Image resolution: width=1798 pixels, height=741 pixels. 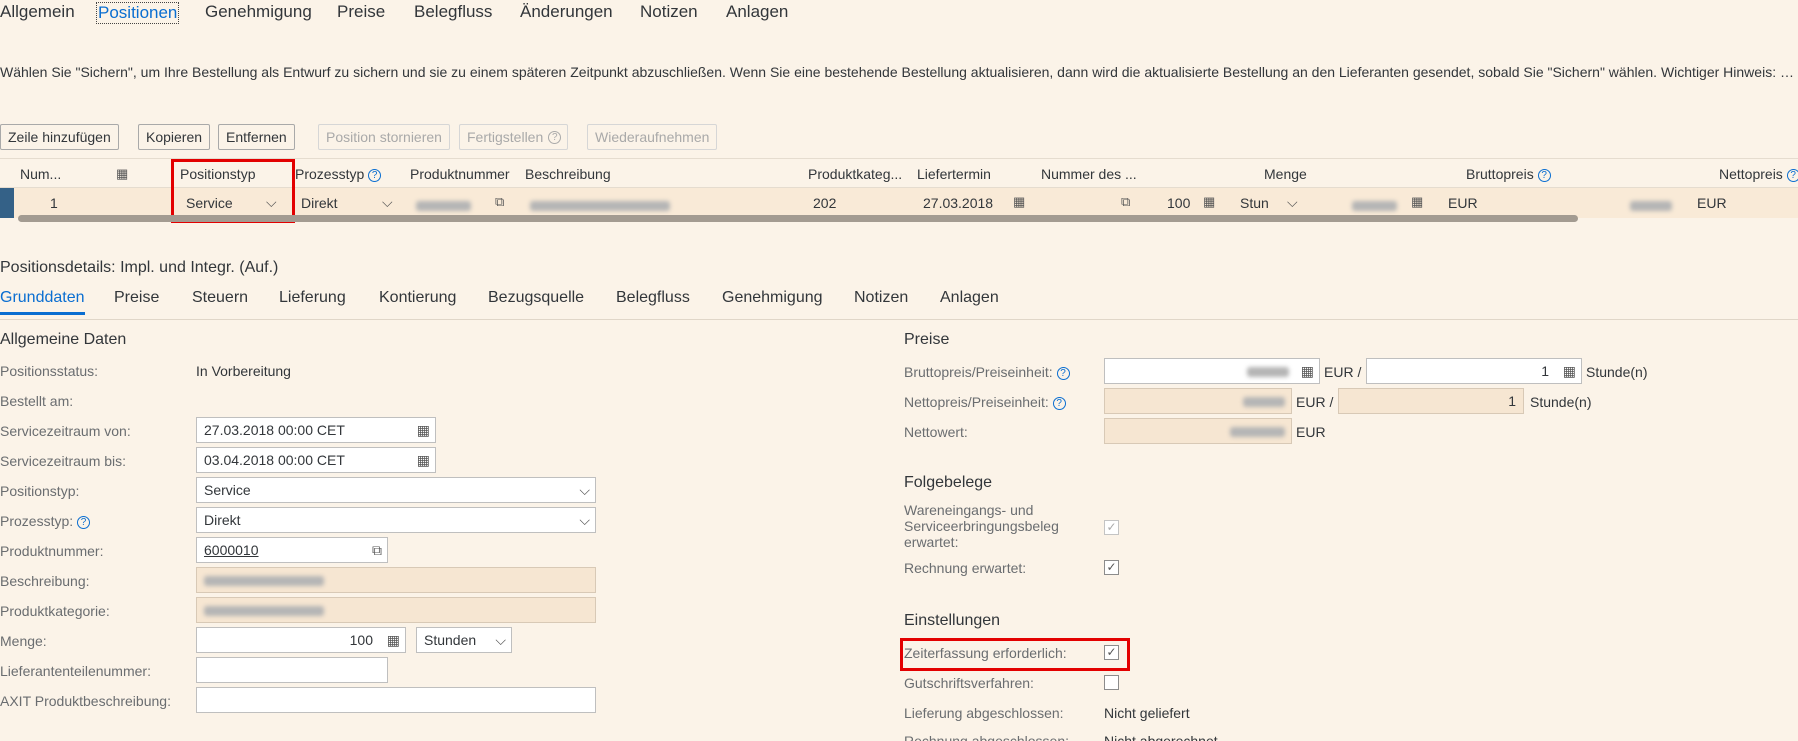 What do you see at coordinates (220, 298) in the screenshot?
I see `subtab-steuern: Steuern` at bounding box center [220, 298].